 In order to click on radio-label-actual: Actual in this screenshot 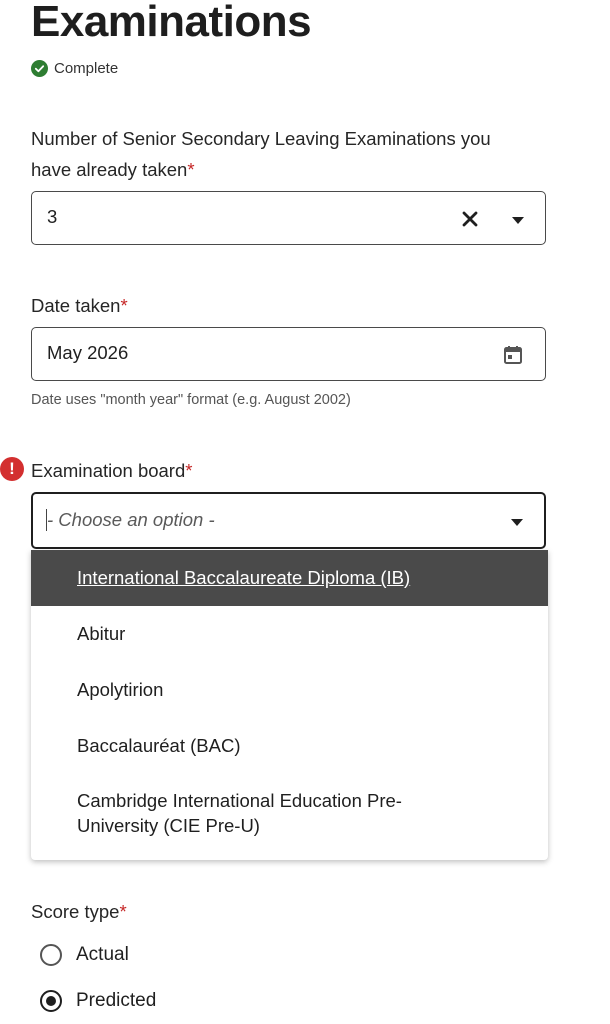, I will do `click(102, 954)`.